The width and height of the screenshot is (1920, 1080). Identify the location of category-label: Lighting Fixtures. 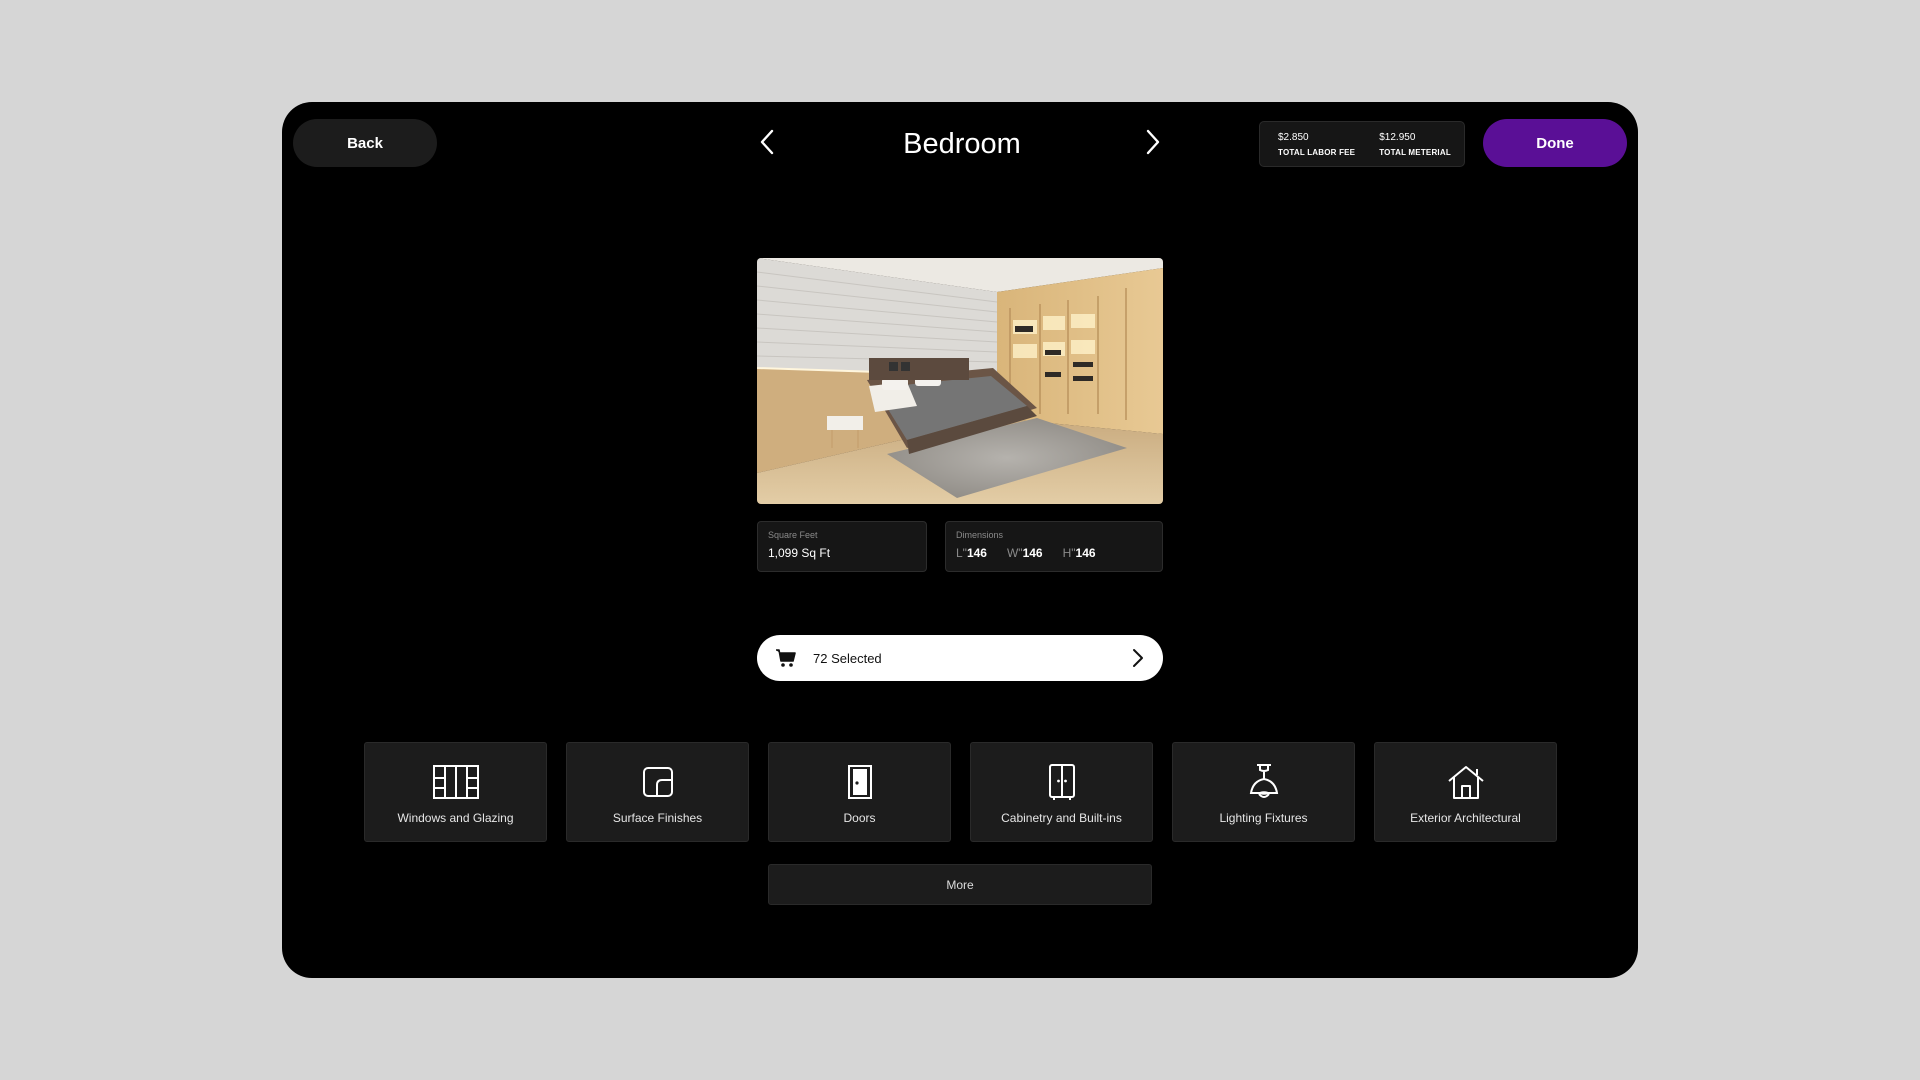
(1263, 818).